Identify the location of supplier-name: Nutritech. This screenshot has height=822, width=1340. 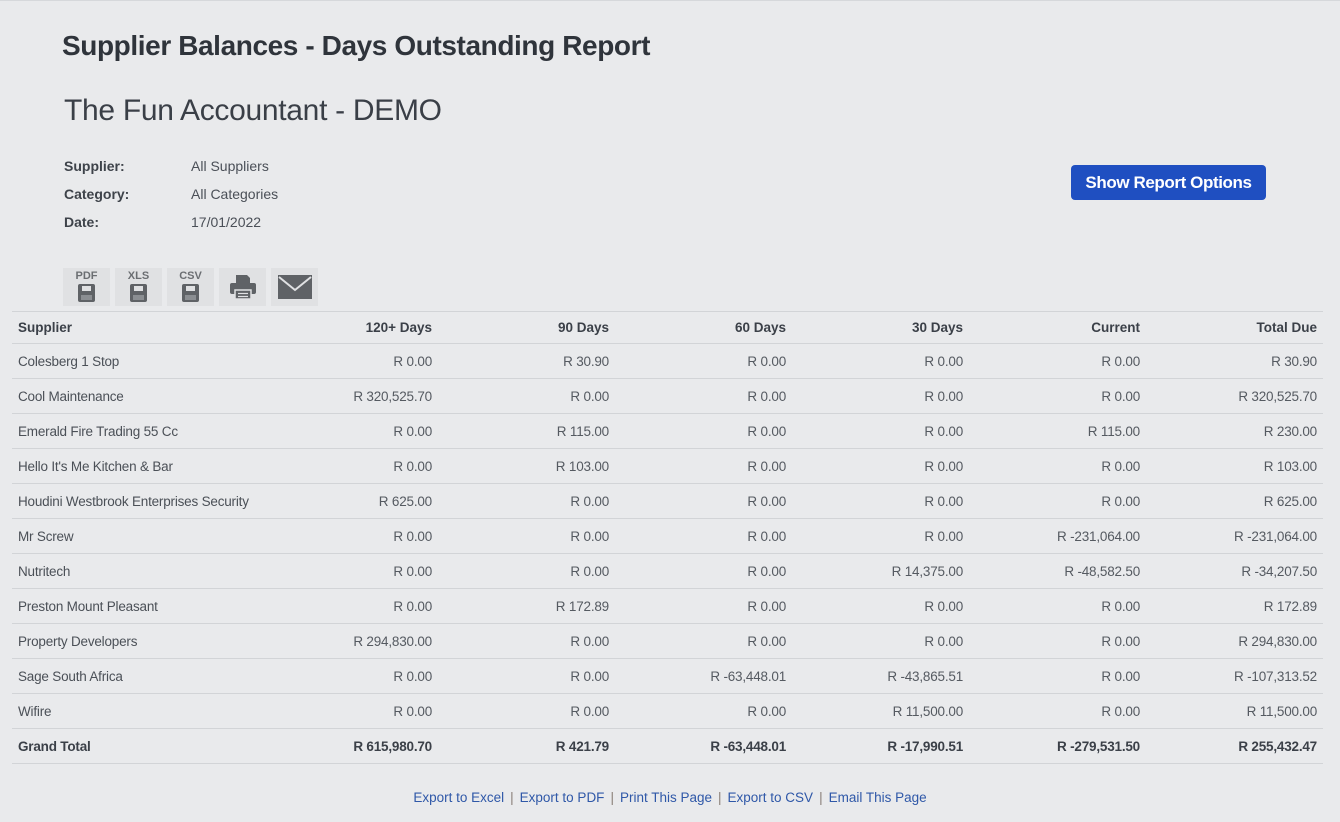
(141, 571).